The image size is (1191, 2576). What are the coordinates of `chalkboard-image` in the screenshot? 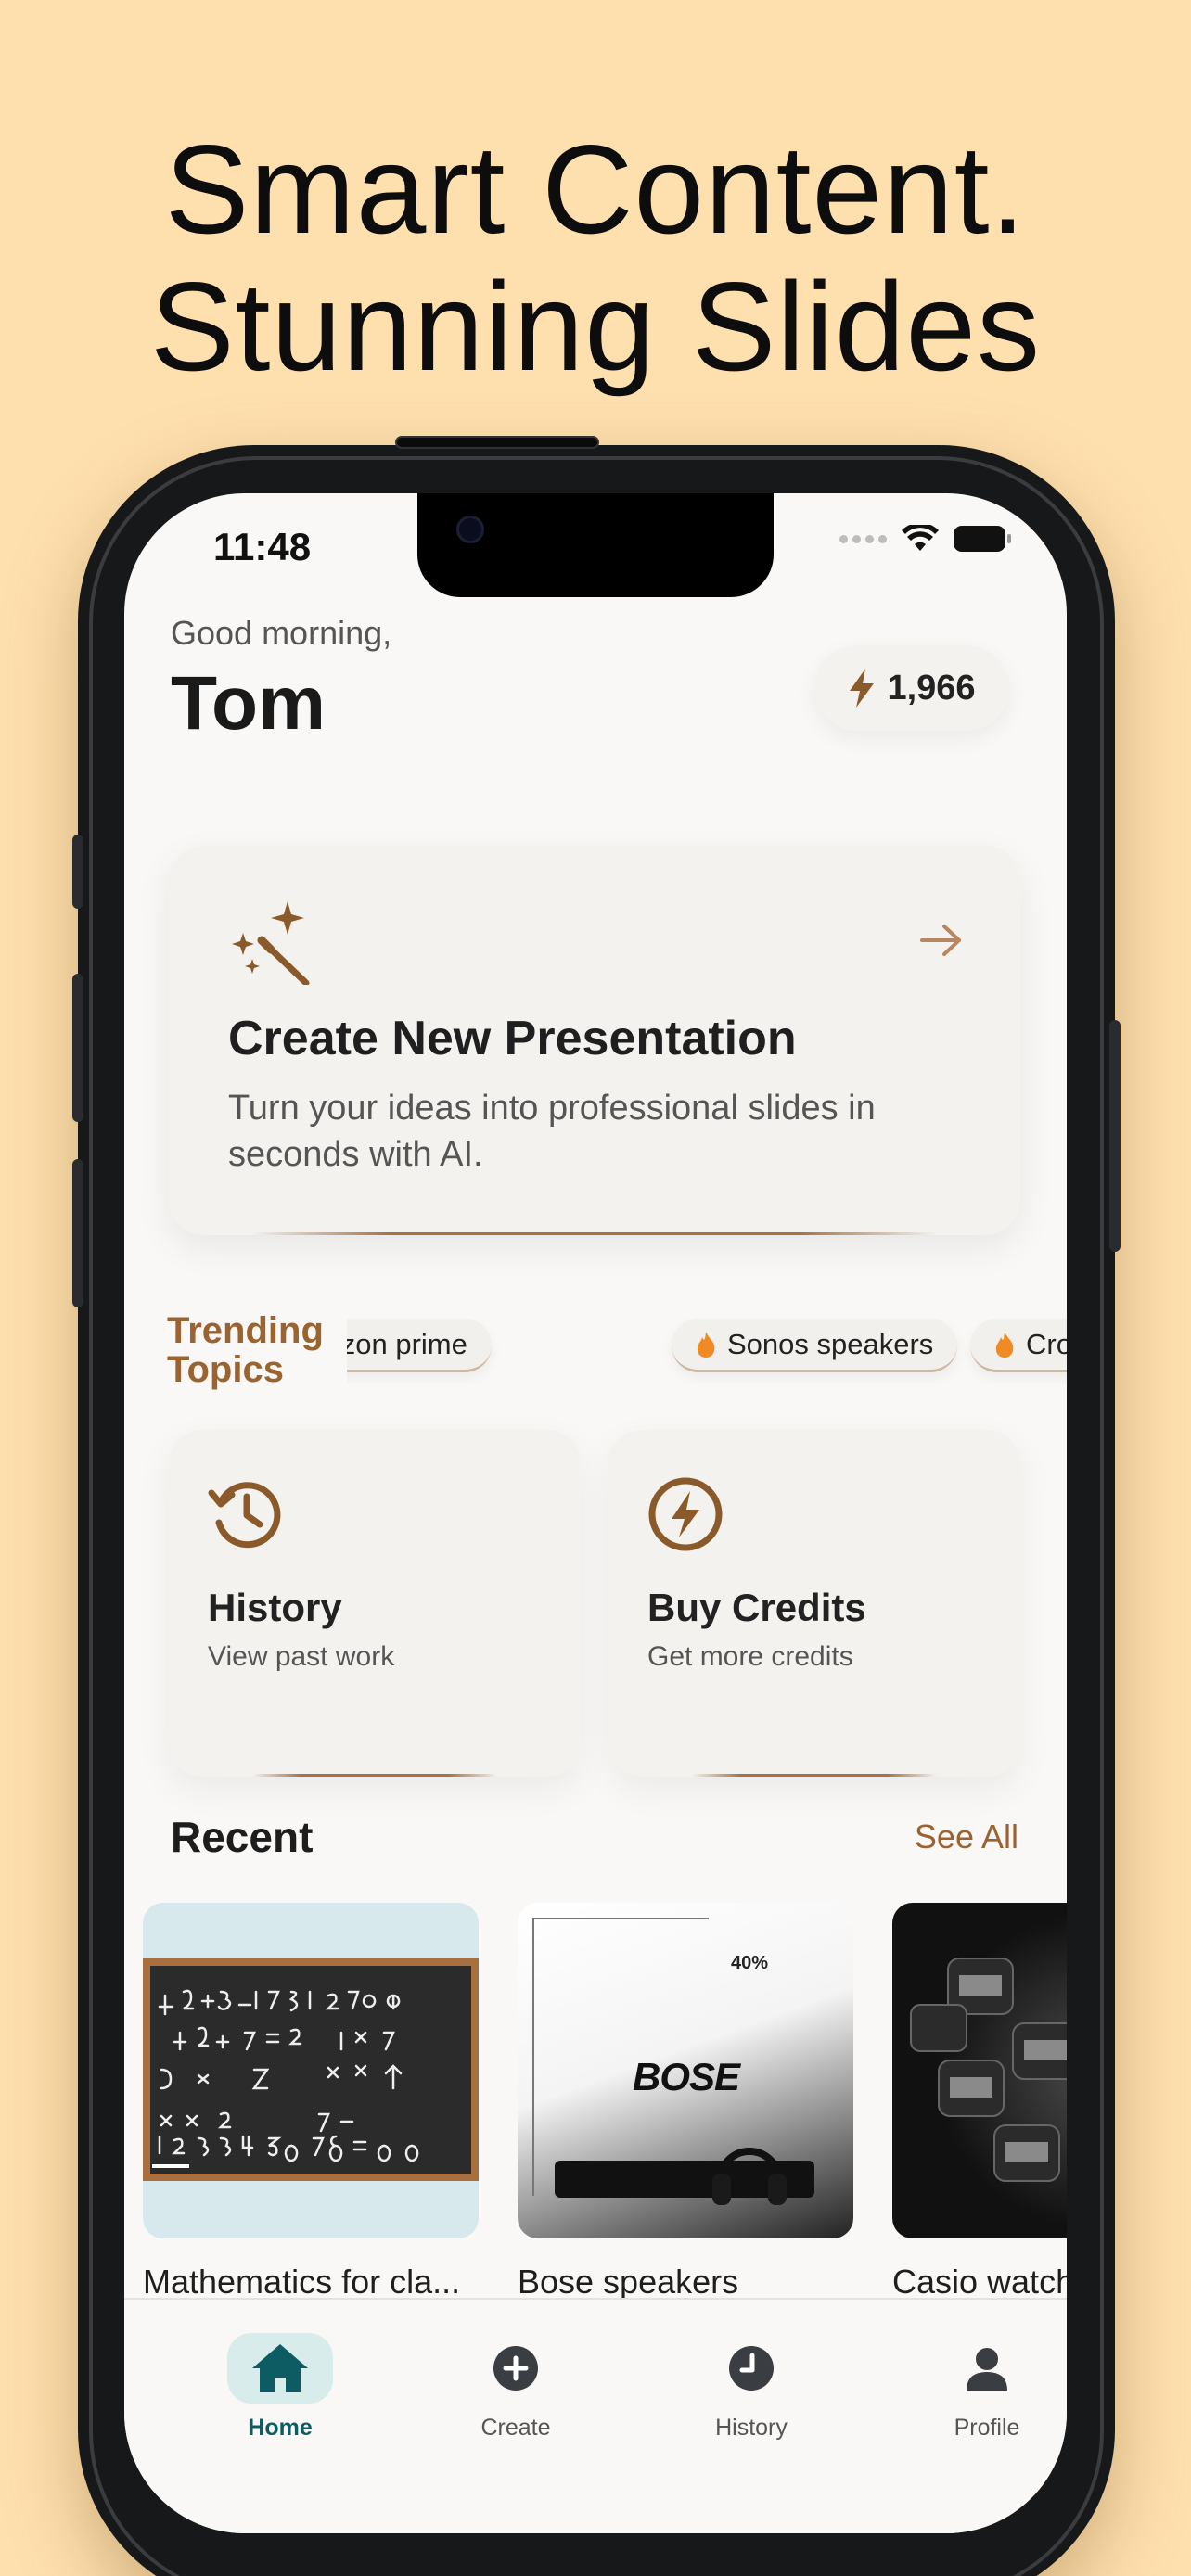 It's located at (311, 2070).